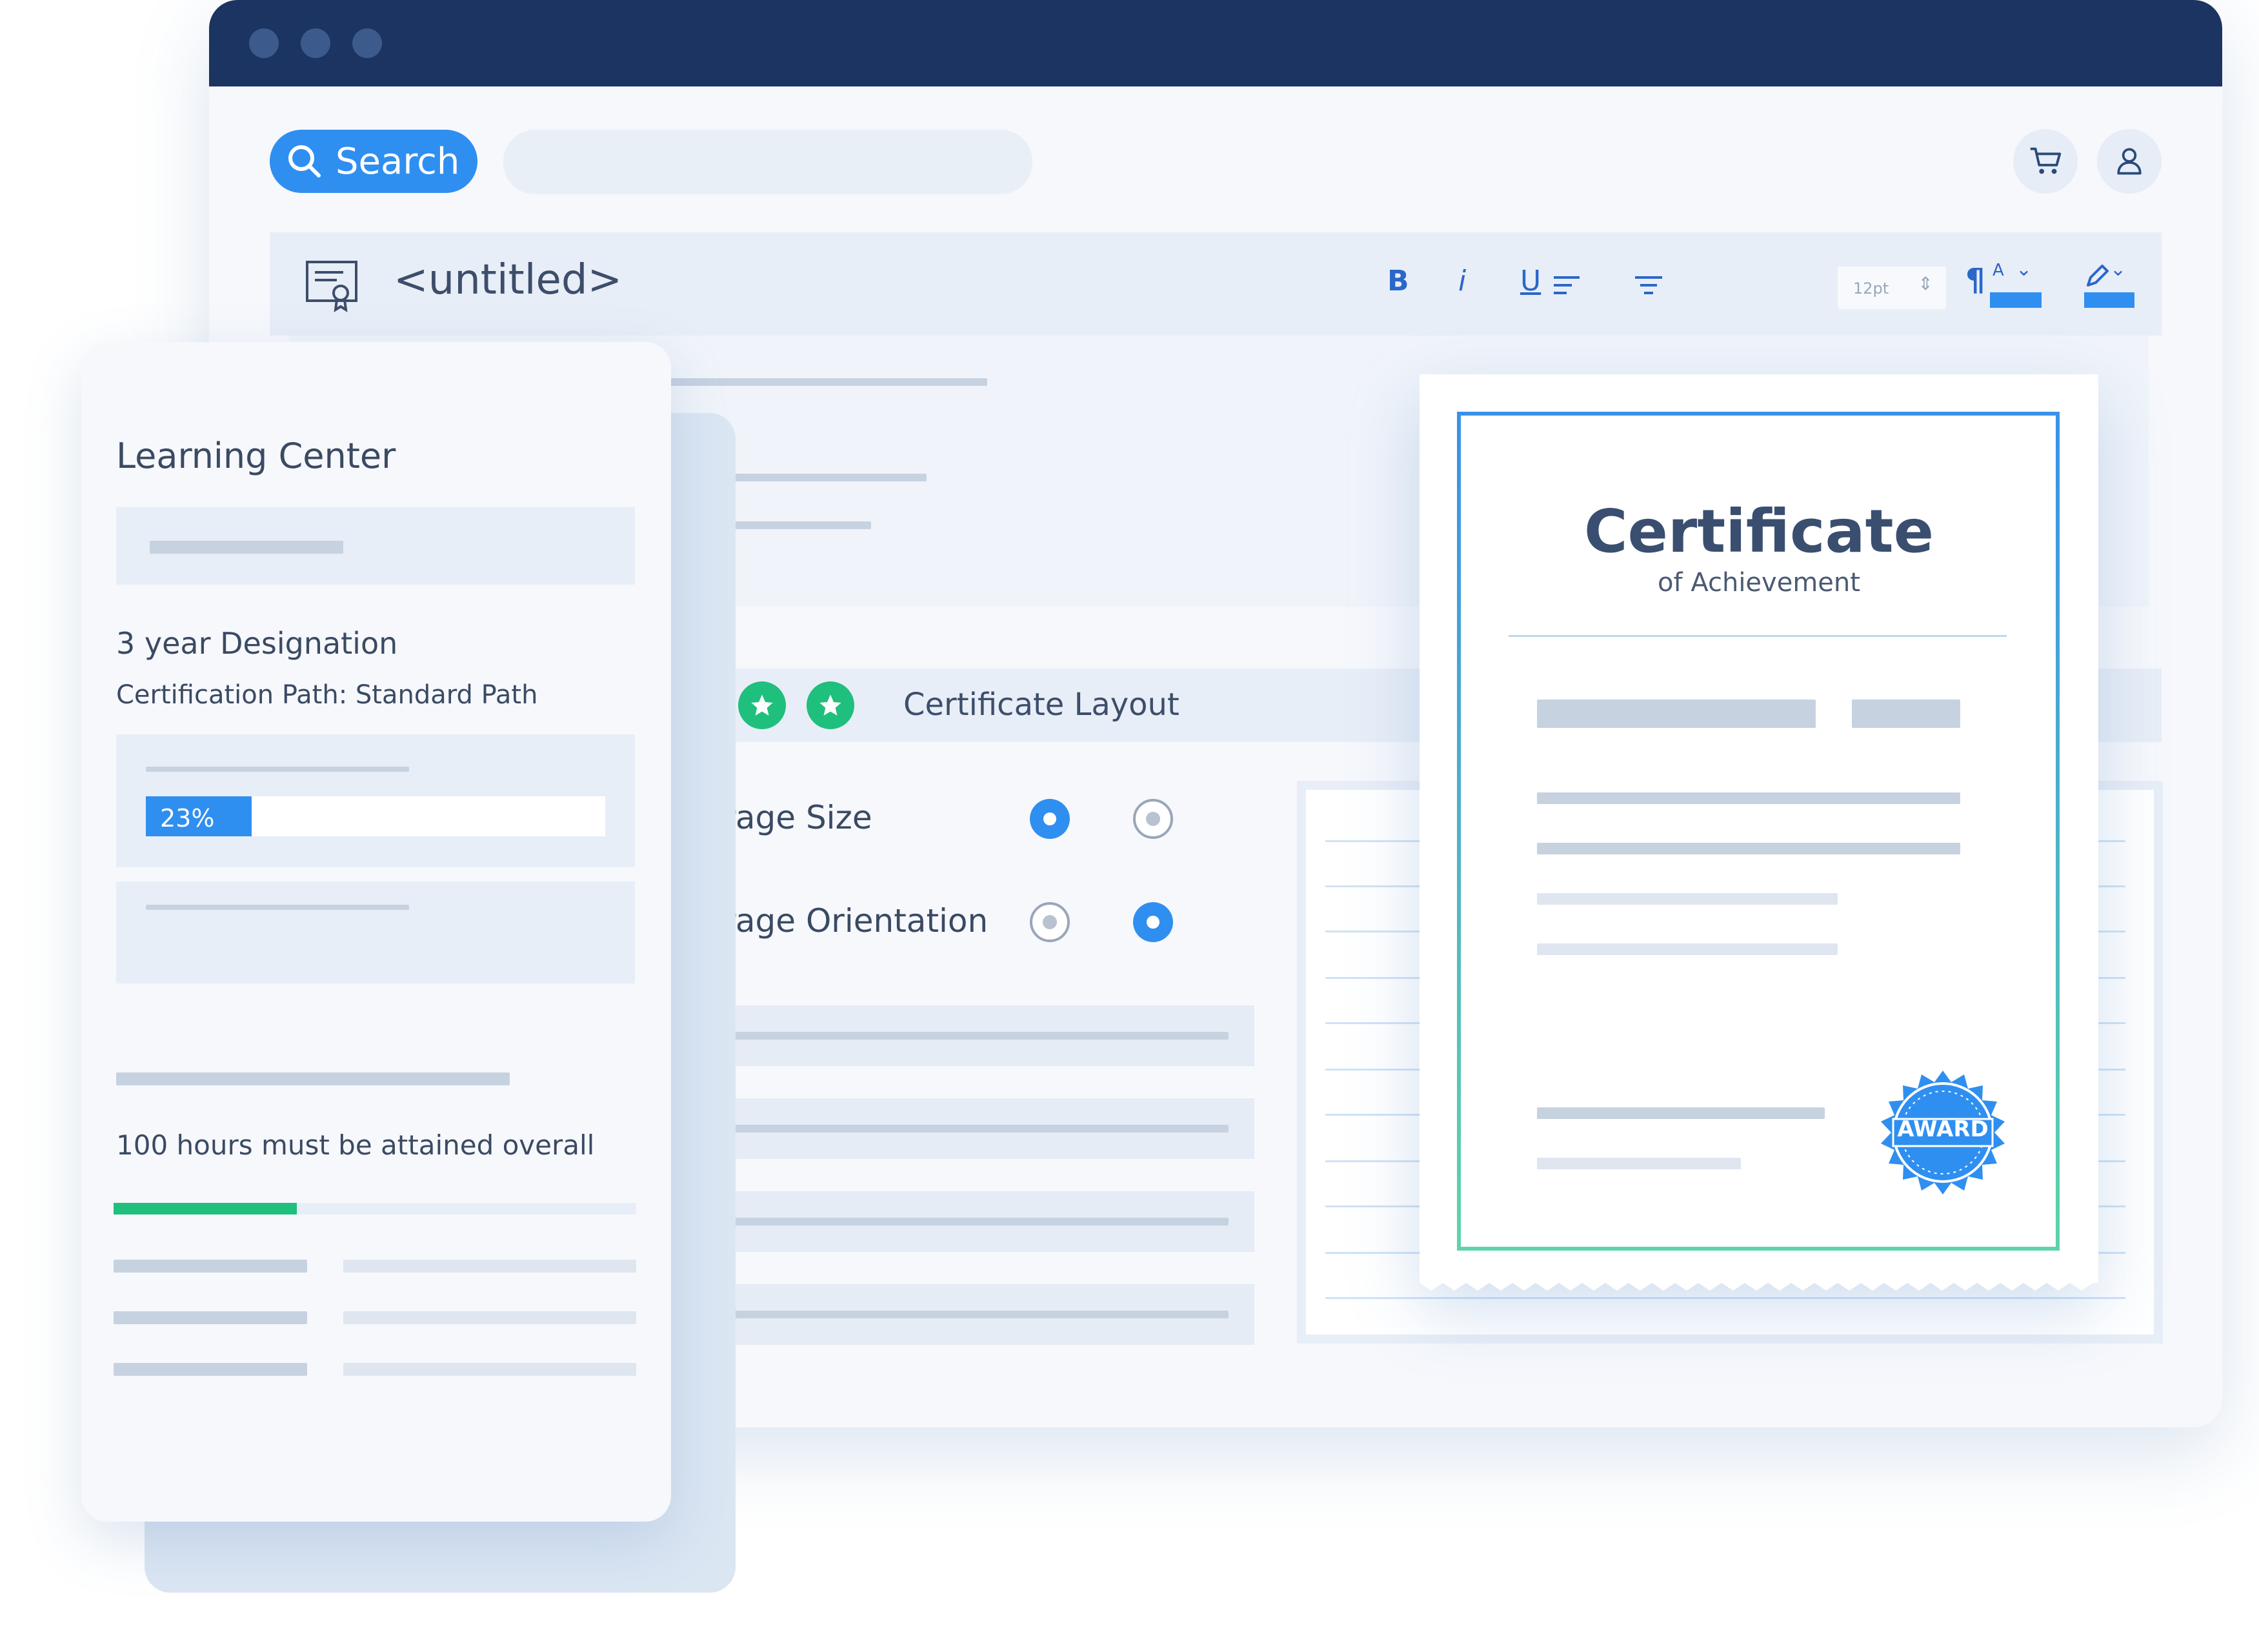 Image resolution: width=2259 pixels, height=1652 pixels. Describe the element at coordinates (331, 286) in the screenshot. I see `certificate-icon` at that location.